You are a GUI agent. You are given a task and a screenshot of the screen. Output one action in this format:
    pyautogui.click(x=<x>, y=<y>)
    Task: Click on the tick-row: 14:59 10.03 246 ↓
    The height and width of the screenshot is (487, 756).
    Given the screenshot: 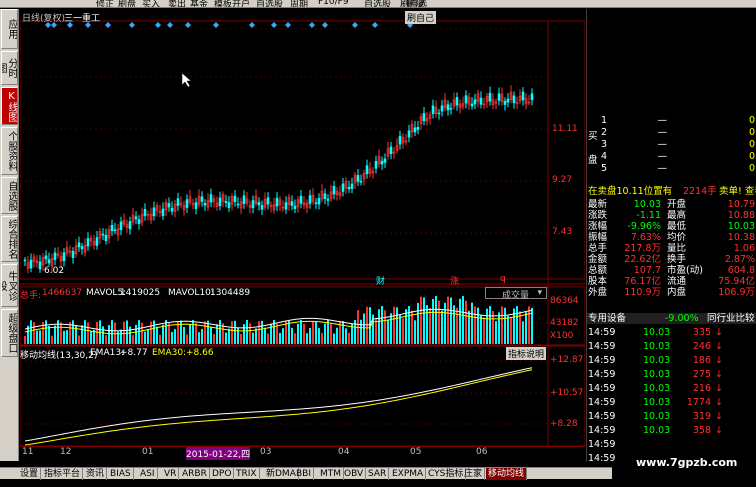 What is the action you would take?
    pyautogui.click(x=671, y=346)
    